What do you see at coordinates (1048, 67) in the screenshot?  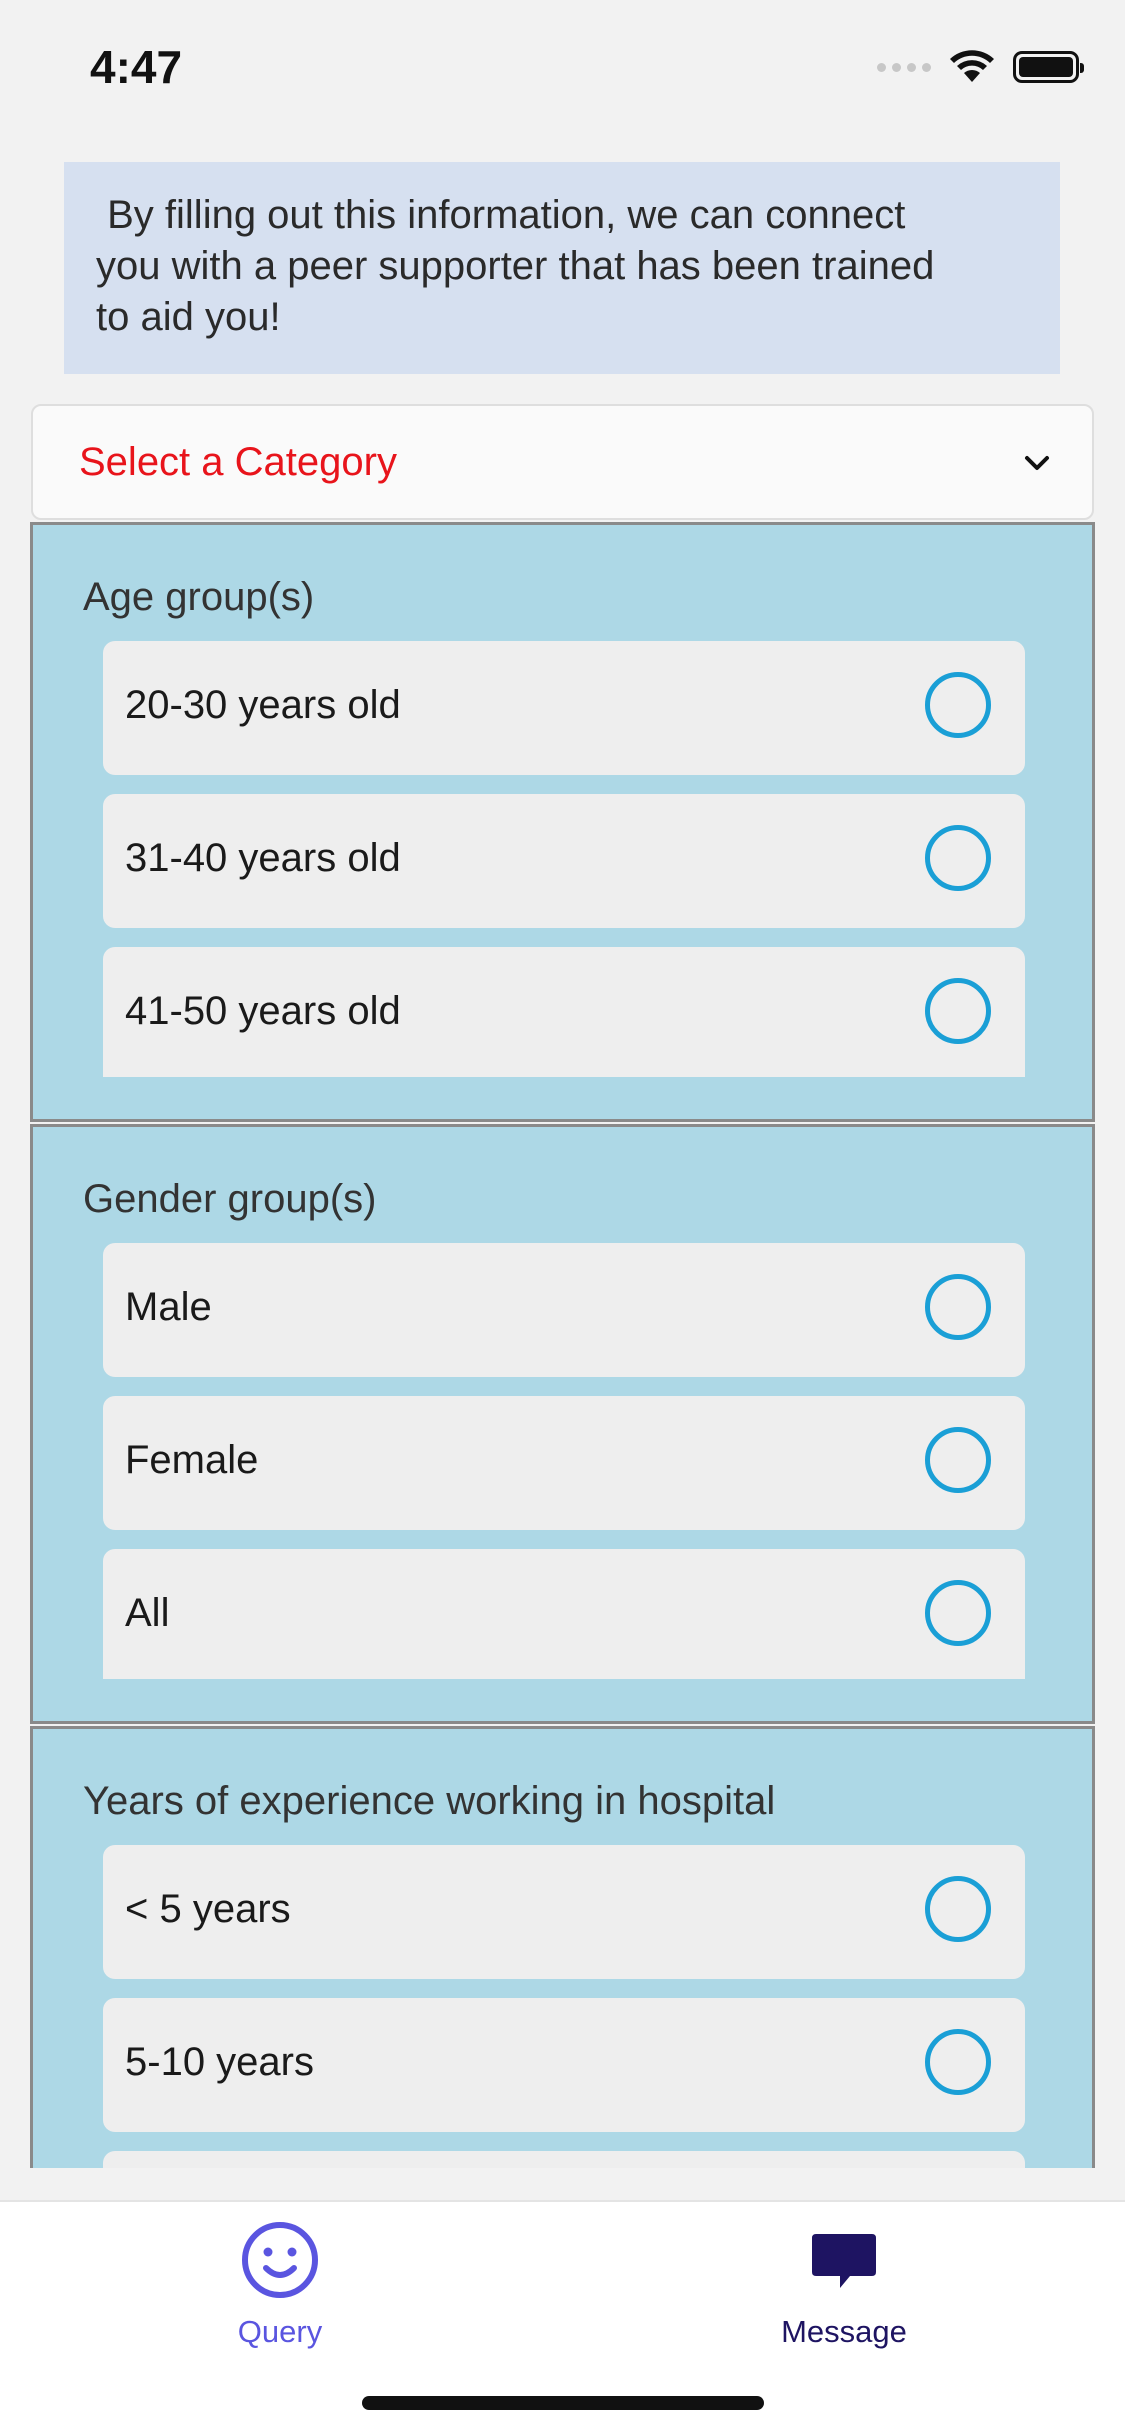 I see `battery-icon` at bounding box center [1048, 67].